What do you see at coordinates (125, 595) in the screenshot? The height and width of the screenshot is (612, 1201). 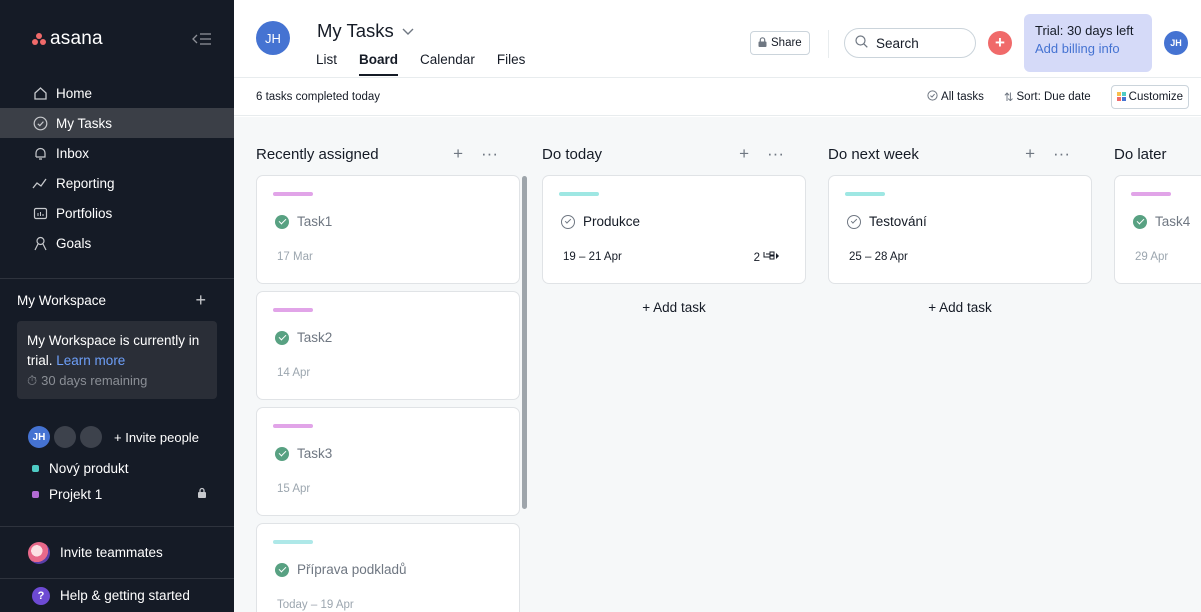 I see `help-label: Help & getting started` at bounding box center [125, 595].